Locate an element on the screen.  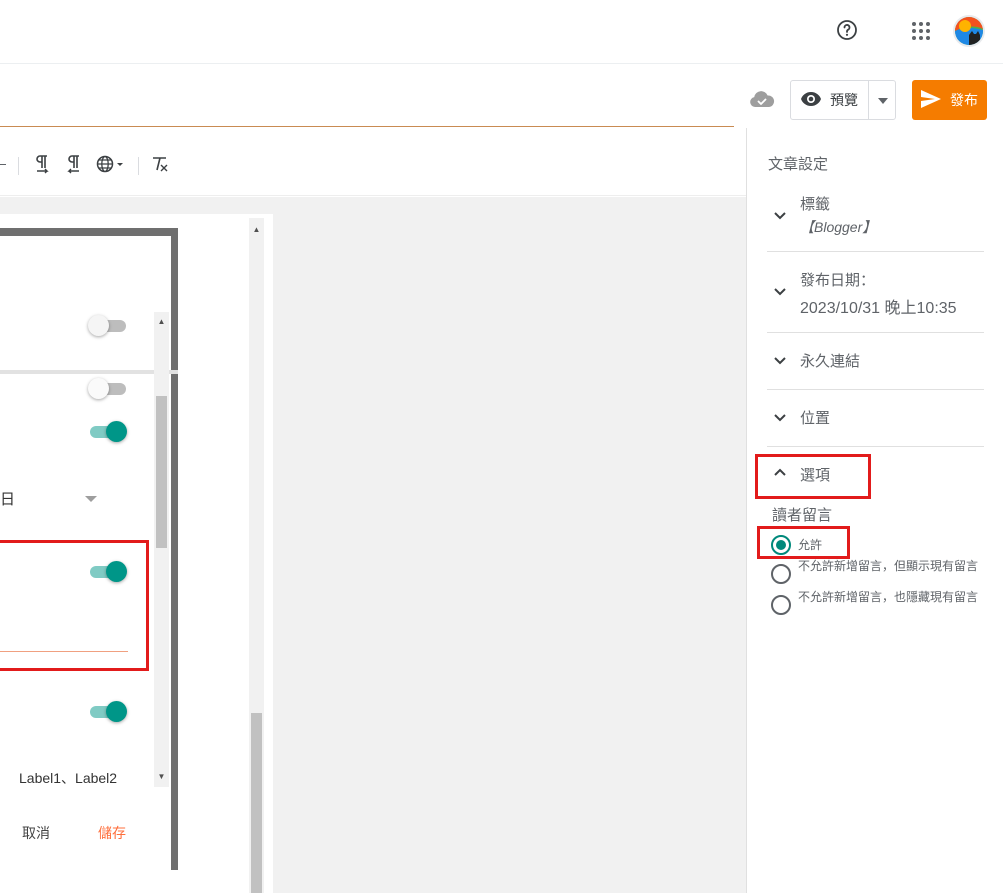
section-value: 2023/10/31 晚上10:35 is located at coordinates (878, 308).